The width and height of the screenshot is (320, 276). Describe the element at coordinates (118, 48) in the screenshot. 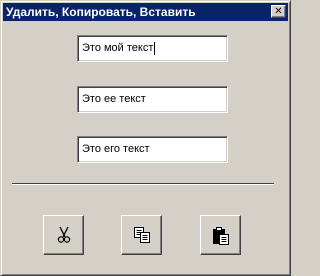

I see `text-field-1-value: Это мой текст` at that location.